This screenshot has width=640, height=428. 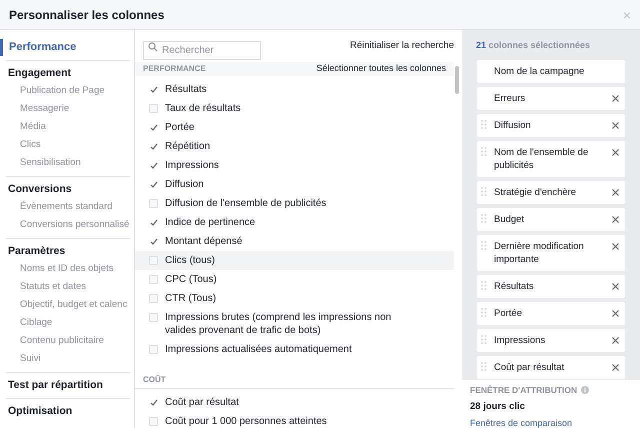 What do you see at coordinates (519, 340) in the screenshot?
I see `column-name: Impressions` at bounding box center [519, 340].